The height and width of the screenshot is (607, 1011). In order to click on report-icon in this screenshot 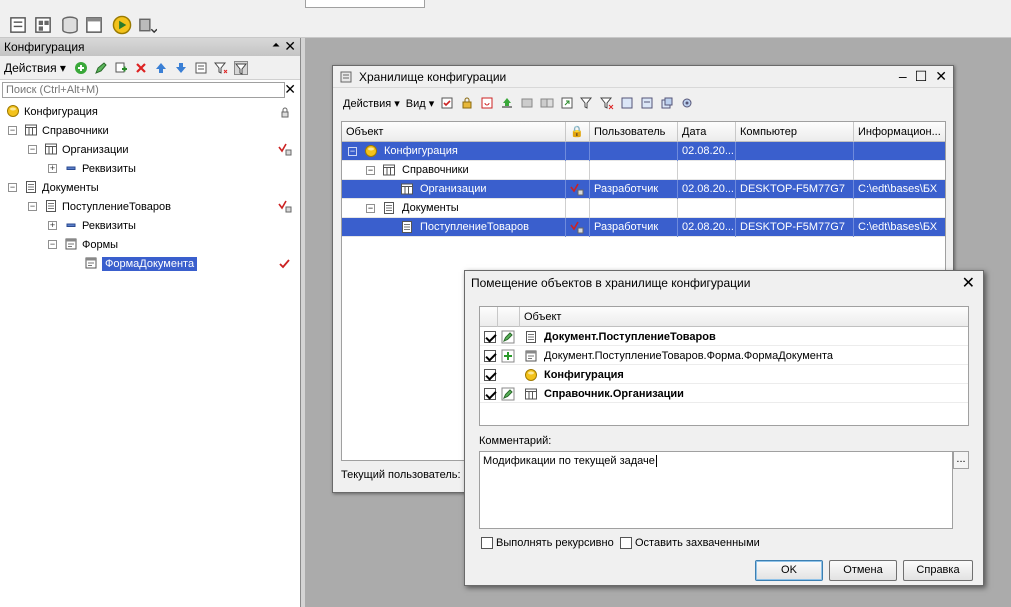, I will do `click(647, 103)`.